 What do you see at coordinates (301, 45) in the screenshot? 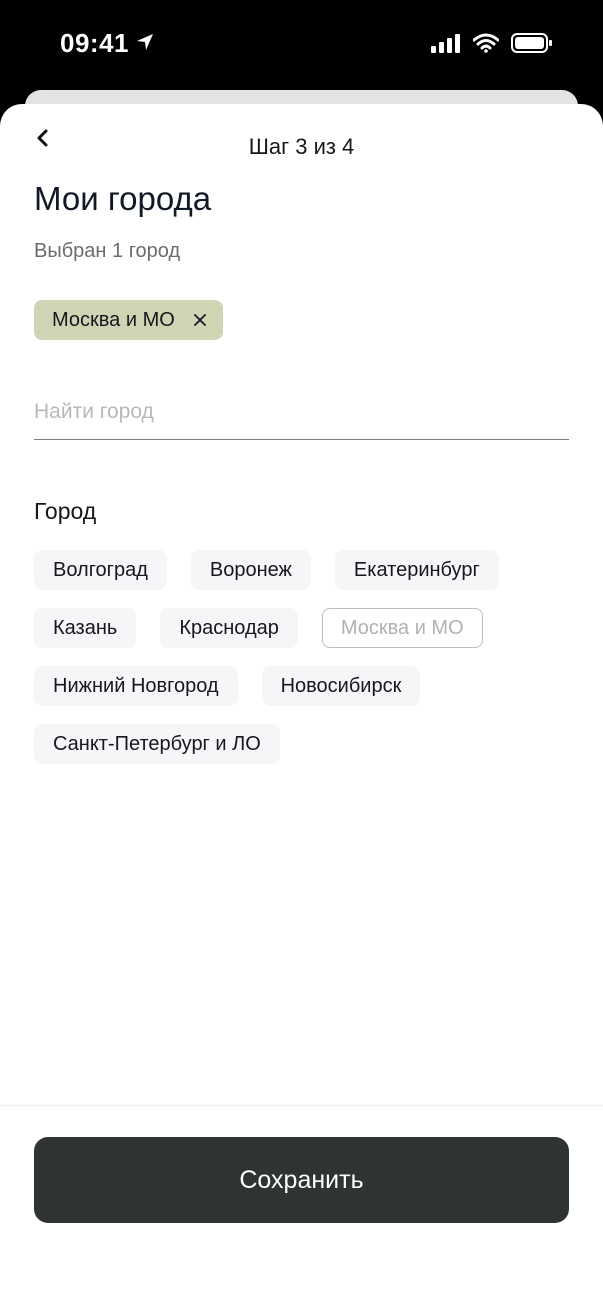
I see `status-bar: 09:41` at bounding box center [301, 45].